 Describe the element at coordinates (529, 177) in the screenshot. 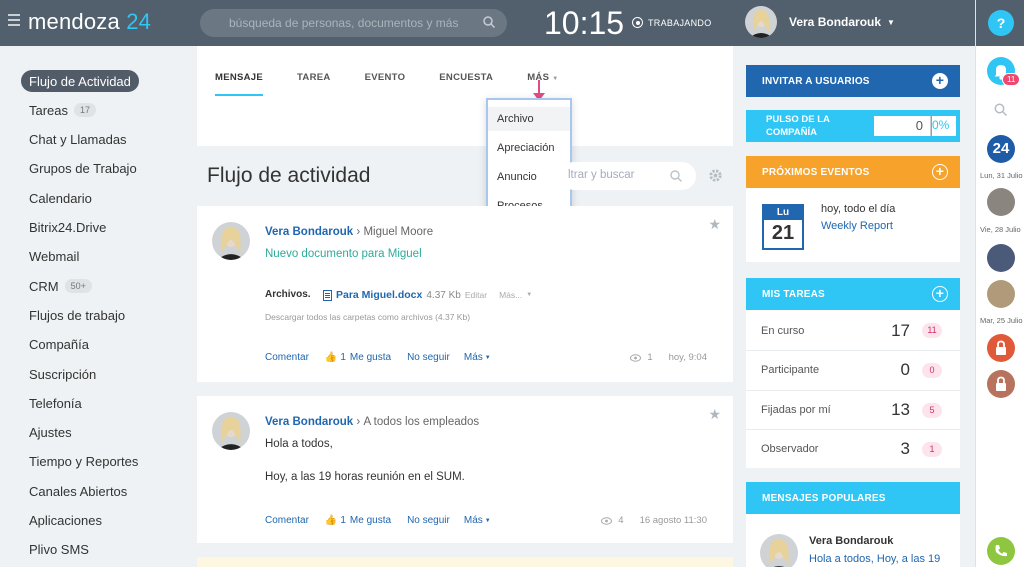

I see `dropdown-item-anuncio: Anuncio` at that location.